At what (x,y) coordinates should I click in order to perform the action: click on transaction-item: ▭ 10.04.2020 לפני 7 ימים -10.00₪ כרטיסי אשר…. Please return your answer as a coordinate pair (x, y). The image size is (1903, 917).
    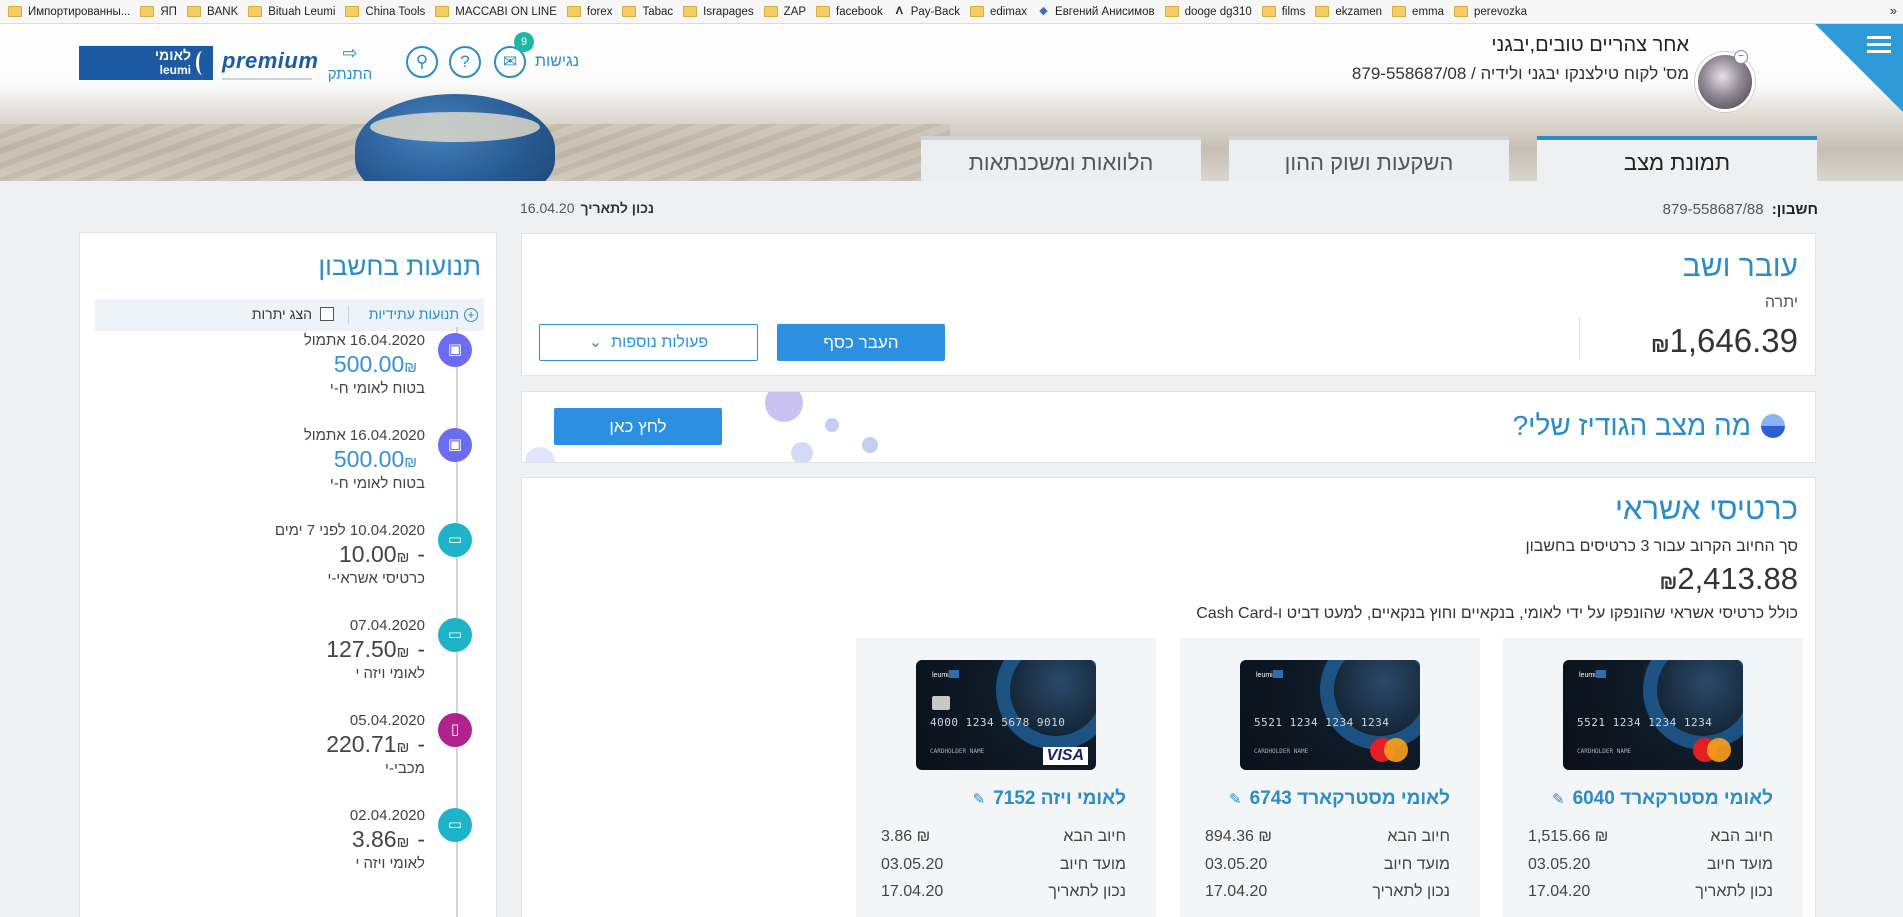
    Looking at the image, I should click on (350, 564).